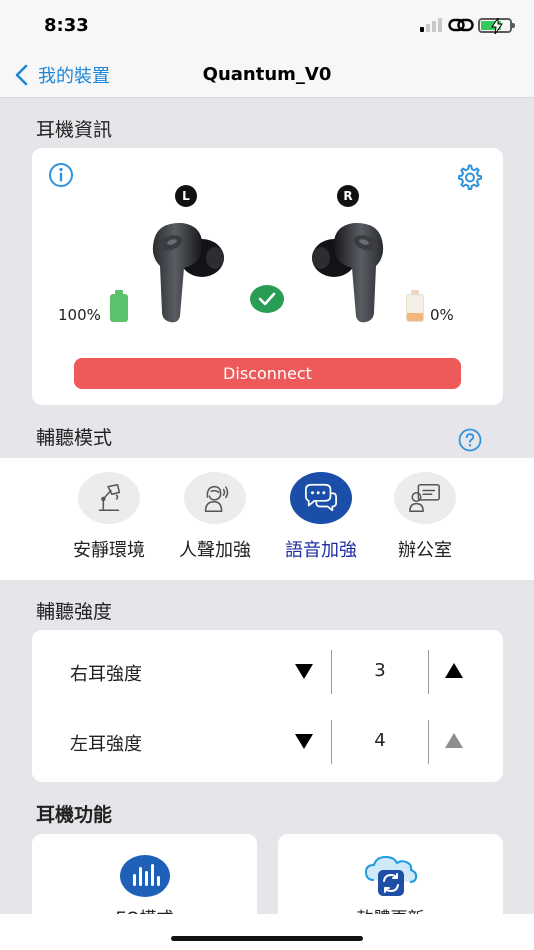 The image size is (534, 950). I want to click on hearing-mode-title: 輔聽模式, so click(74, 438).